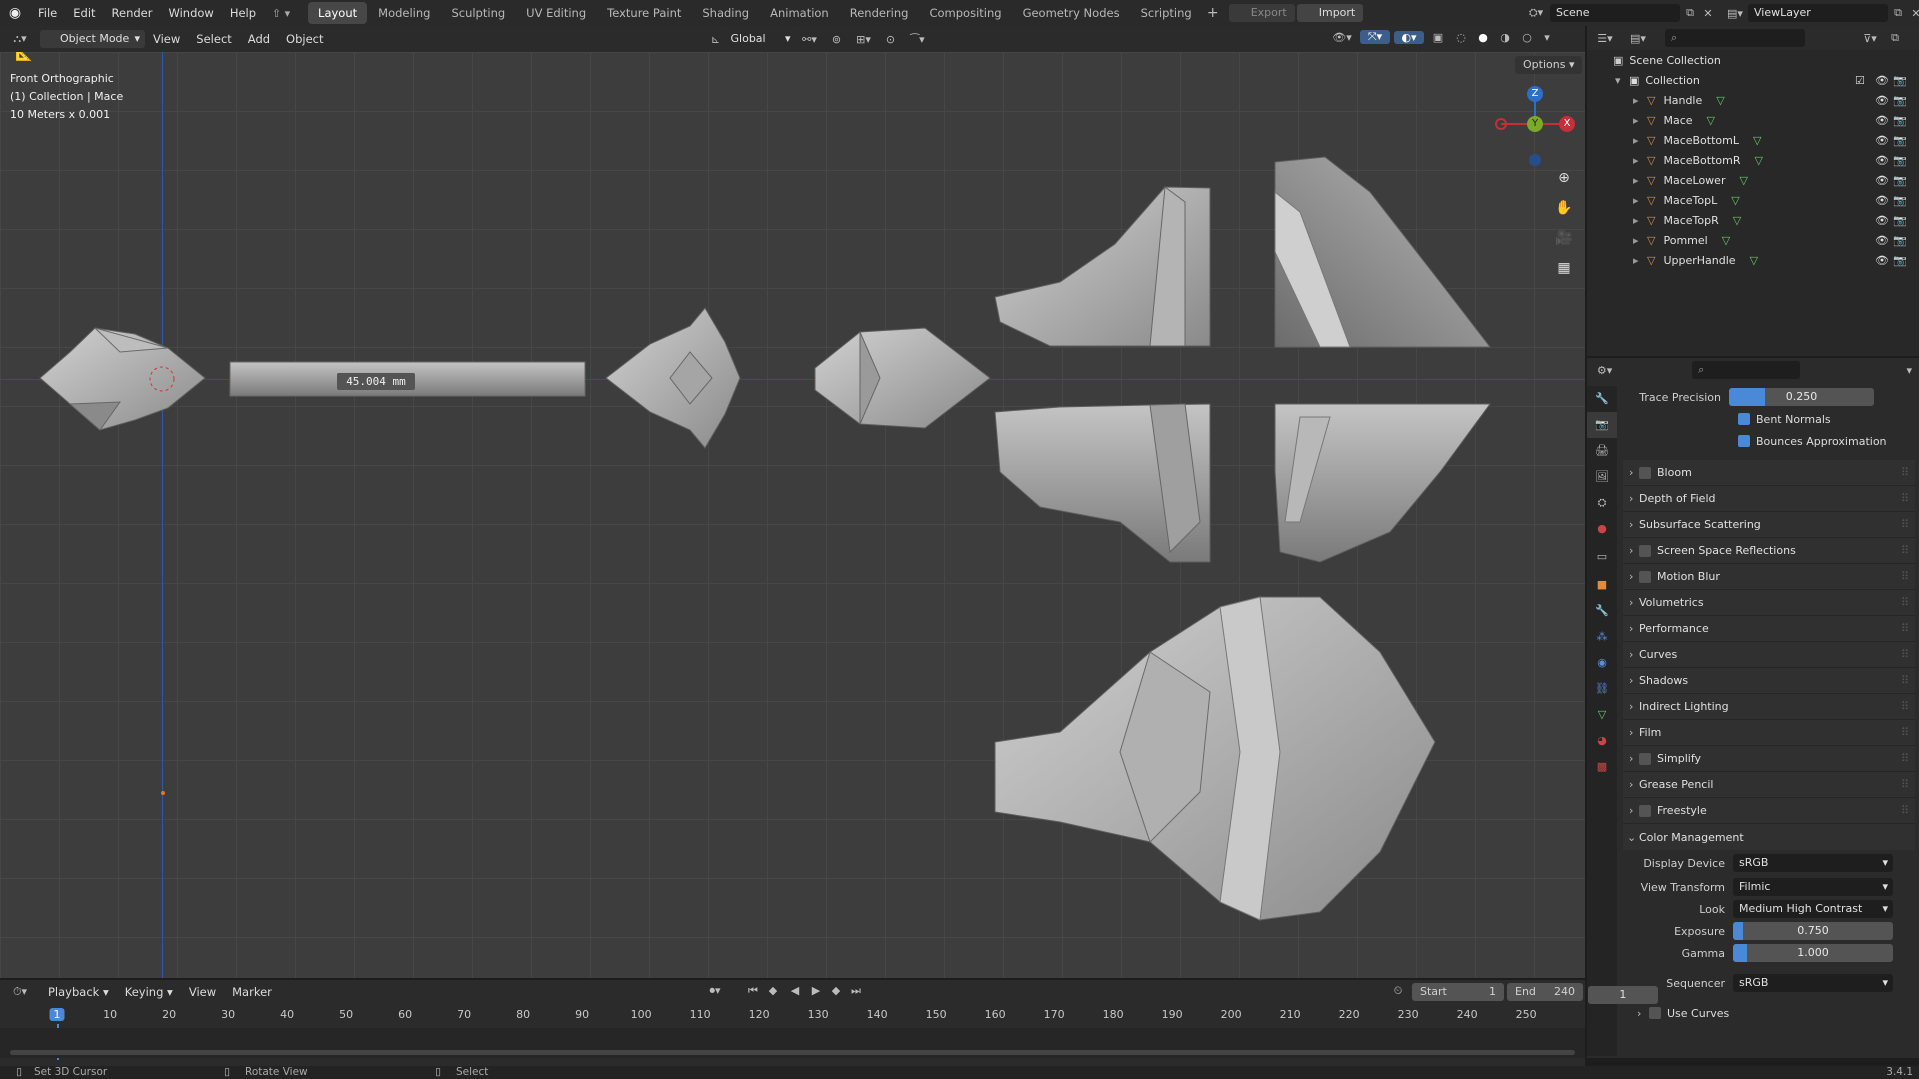 The image size is (1919, 1079). What do you see at coordinates (1602, 767) in the screenshot?
I see `texture-tab-icon: ▩` at bounding box center [1602, 767].